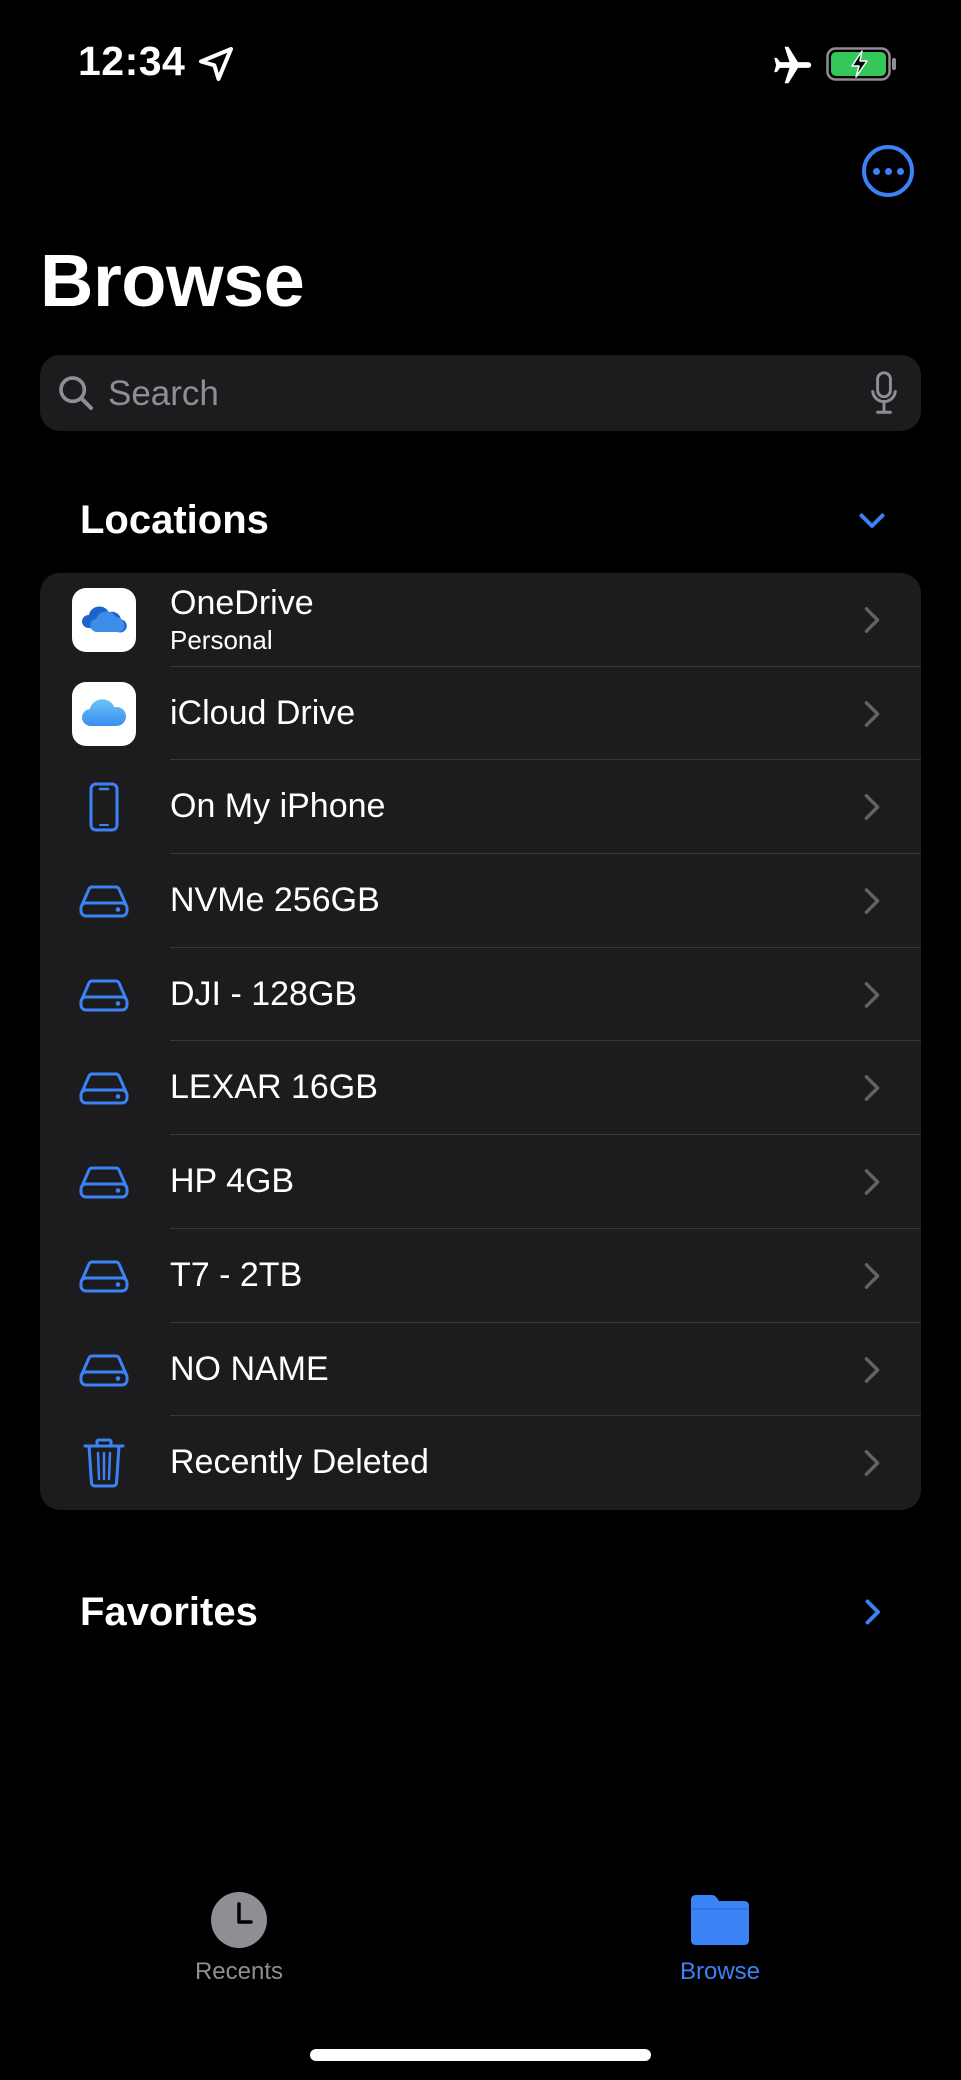 The image size is (961, 2080). What do you see at coordinates (104, 807) in the screenshot?
I see `iphone-icon` at bounding box center [104, 807].